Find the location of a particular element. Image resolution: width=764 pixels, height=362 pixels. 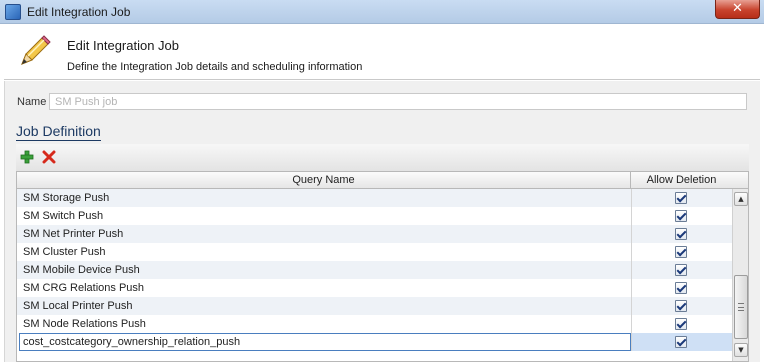

query-name-cell: SM Storage Push is located at coordinates (66, 198).